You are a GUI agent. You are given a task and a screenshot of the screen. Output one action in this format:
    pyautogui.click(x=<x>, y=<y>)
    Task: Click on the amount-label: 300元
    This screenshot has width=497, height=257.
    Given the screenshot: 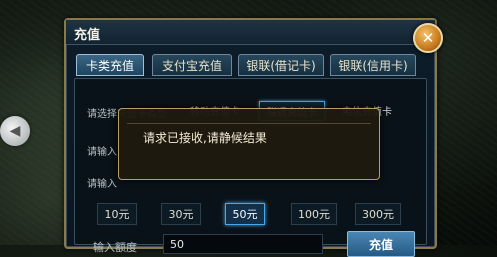 What is the action you would take?
    pyautogui.click(x=378, y=214)
    